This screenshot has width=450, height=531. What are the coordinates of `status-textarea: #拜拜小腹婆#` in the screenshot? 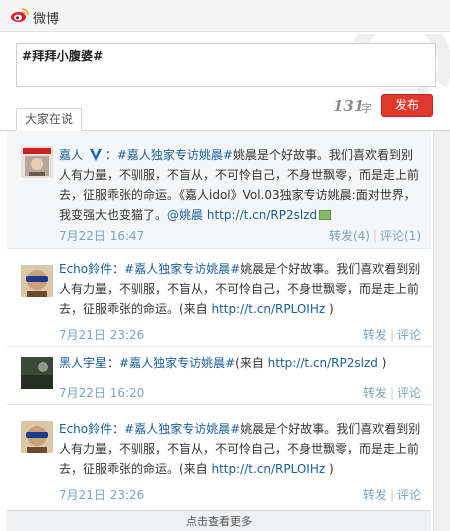 It's located at (226, 65).